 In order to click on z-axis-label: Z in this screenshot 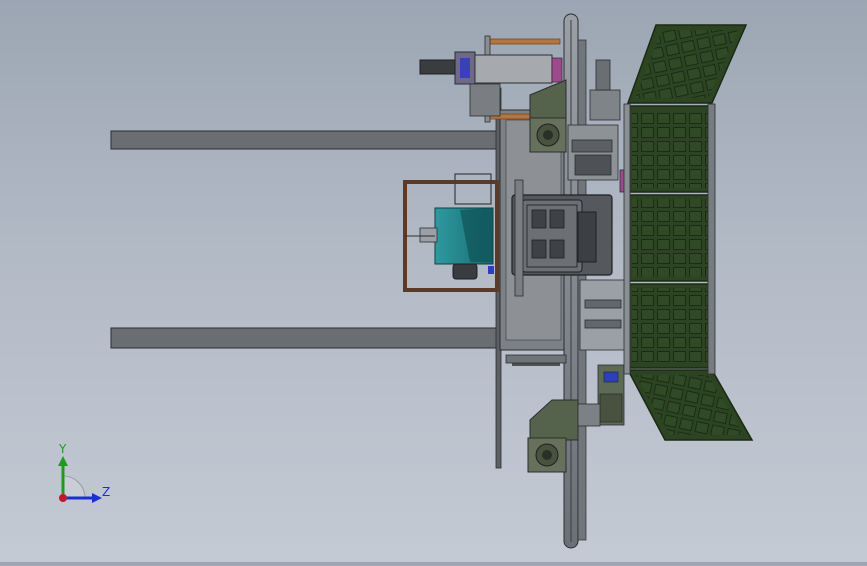, I will do `click(106, 492)`.